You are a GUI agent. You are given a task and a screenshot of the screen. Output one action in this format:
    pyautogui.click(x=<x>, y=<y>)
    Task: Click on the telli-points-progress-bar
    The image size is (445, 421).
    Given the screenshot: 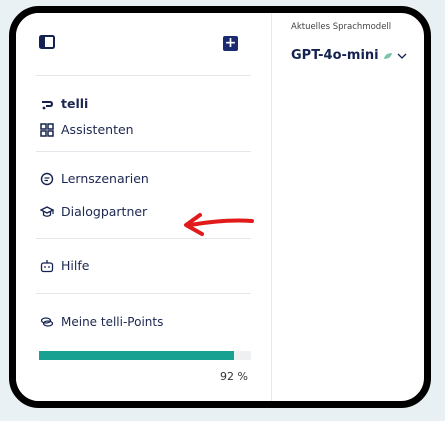 What is the action you would take?
    pyautogui.click(x=145, y=355)
    